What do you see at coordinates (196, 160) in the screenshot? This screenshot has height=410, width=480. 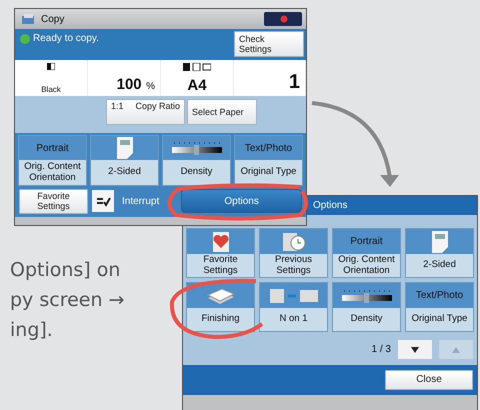 I see `setting-tile: Density` at bounding box center [196, 160].